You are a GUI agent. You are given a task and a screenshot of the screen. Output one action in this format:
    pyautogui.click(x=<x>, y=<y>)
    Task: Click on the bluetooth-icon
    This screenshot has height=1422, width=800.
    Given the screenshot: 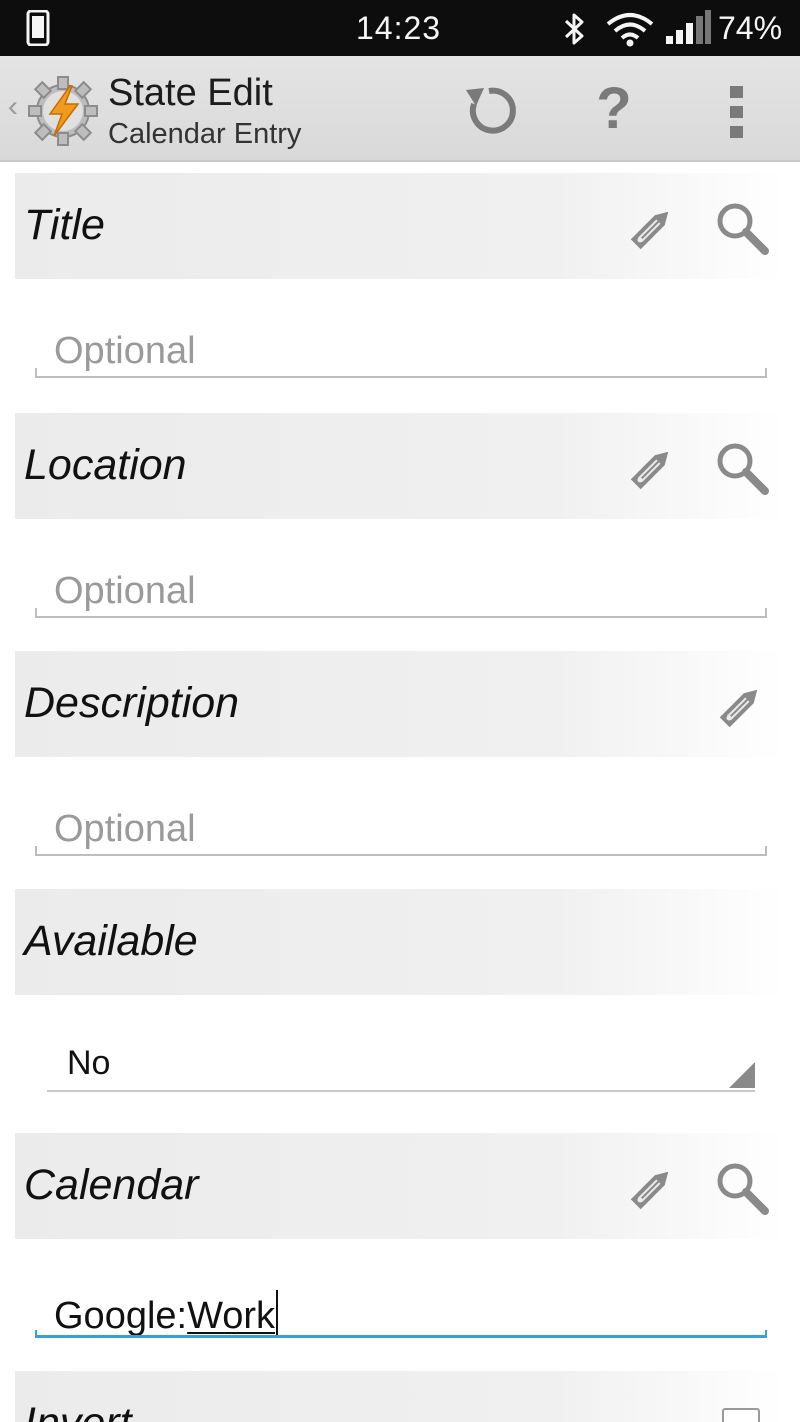 What is the action you would take?
    pyautogui.click(x=574, y=29)
    